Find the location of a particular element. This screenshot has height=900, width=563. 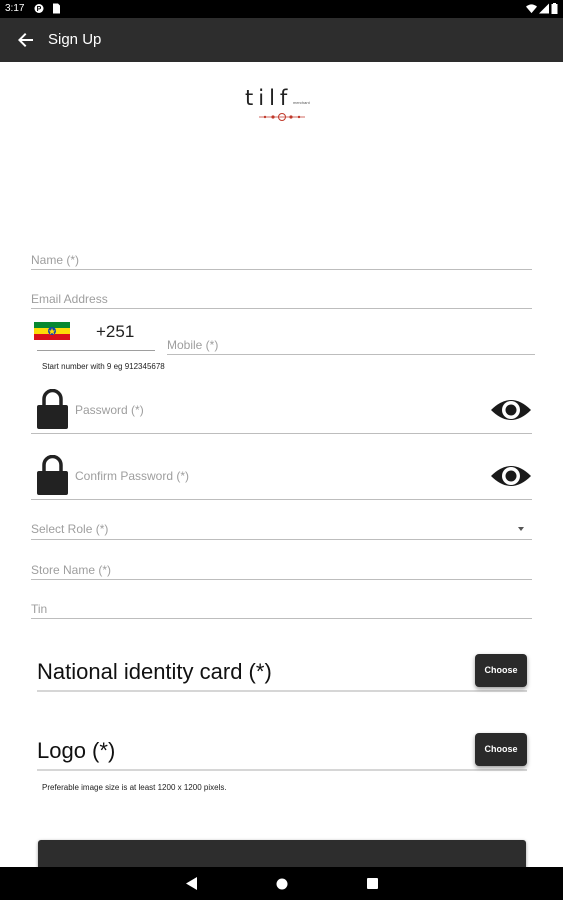

password-field is located at coordinates (281, 414).